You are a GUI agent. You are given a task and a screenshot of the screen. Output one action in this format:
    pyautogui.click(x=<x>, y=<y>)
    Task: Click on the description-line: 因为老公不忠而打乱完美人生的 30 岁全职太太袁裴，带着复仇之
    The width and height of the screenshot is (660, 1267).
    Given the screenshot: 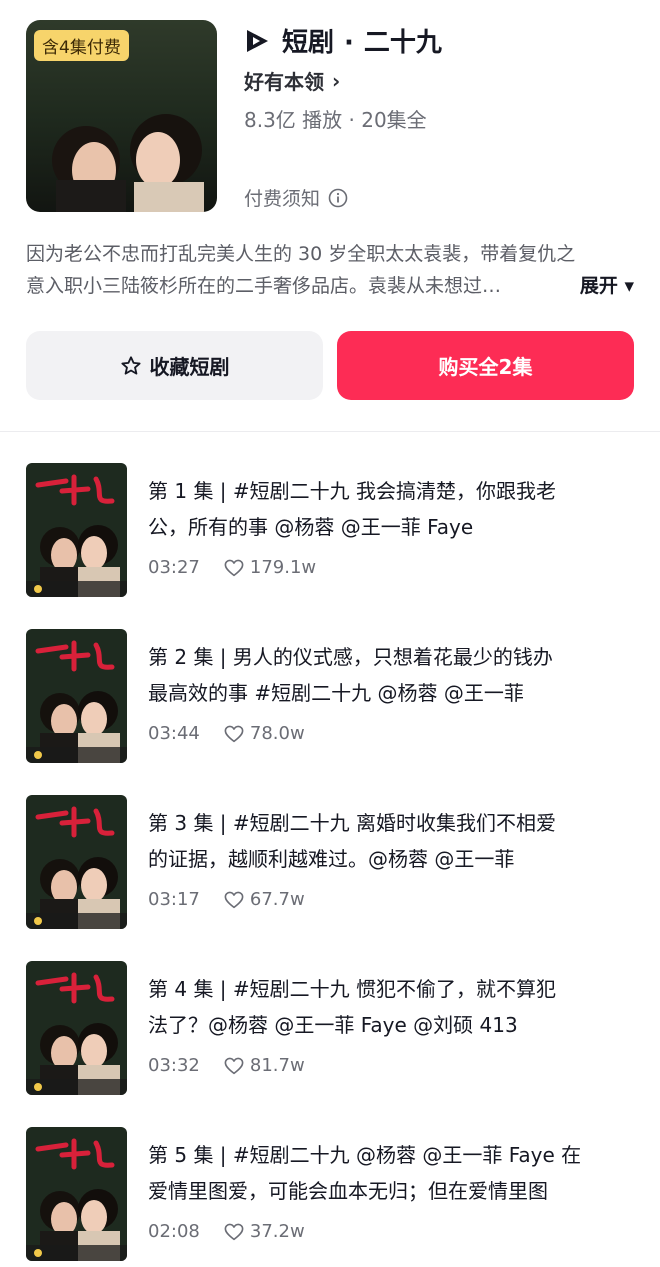 What is the action you would take?
    pyautogui.click(x=301, y=254)
    